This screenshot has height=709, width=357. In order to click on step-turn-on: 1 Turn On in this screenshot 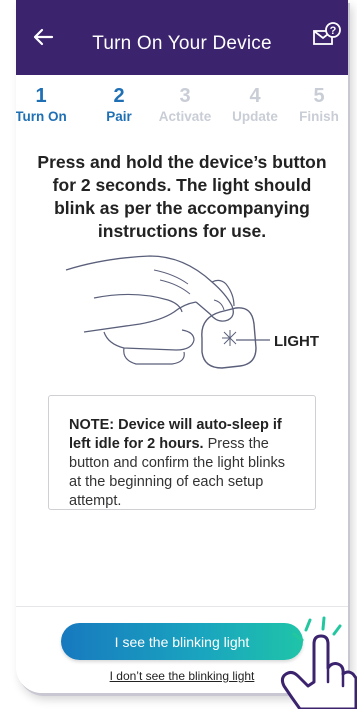, I will do `click(44, 105)`.